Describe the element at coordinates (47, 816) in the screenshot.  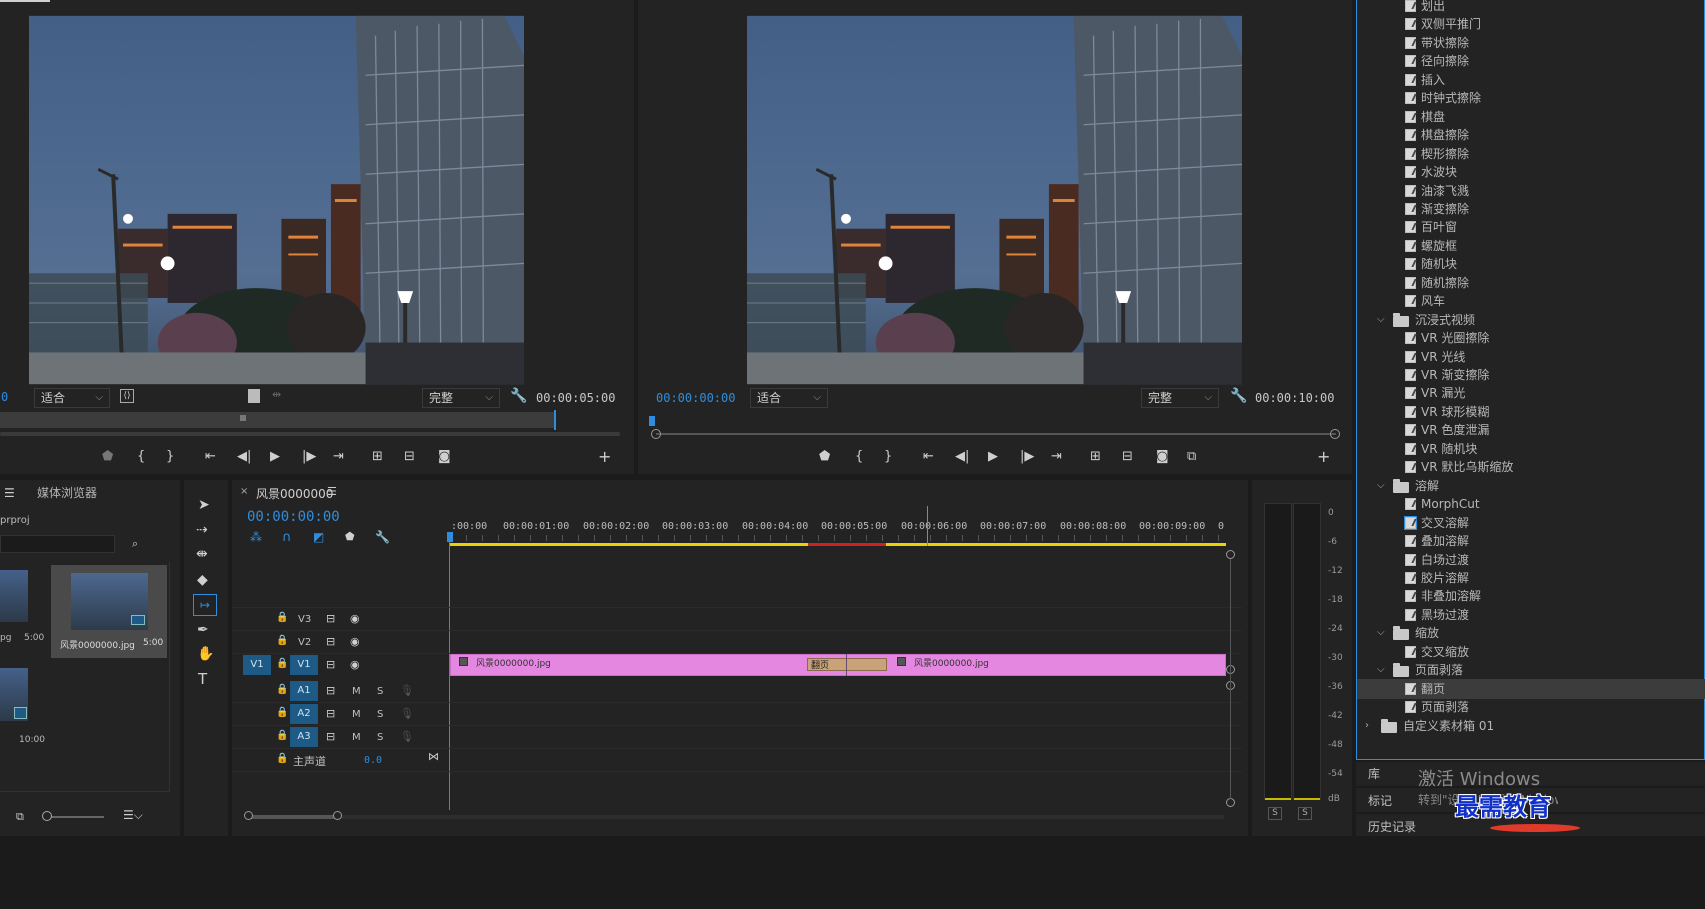
I see `zoom-slider-handle` at that location.